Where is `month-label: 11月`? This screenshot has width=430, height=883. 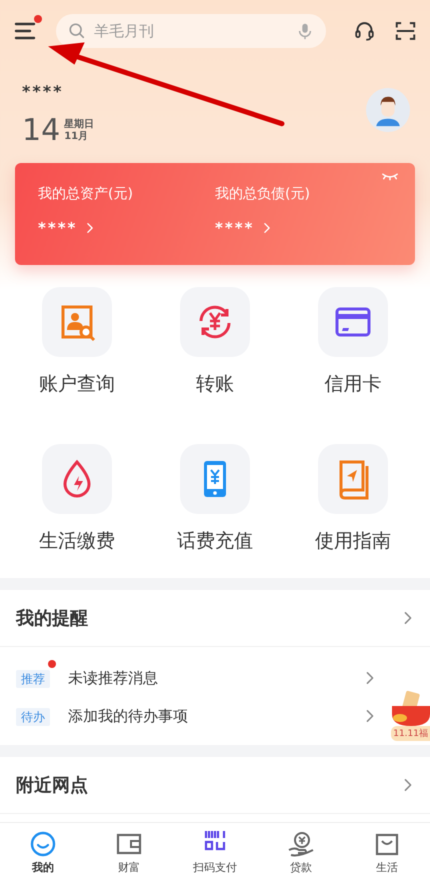 month-label: 11月 is located at coordinates (77, 136).